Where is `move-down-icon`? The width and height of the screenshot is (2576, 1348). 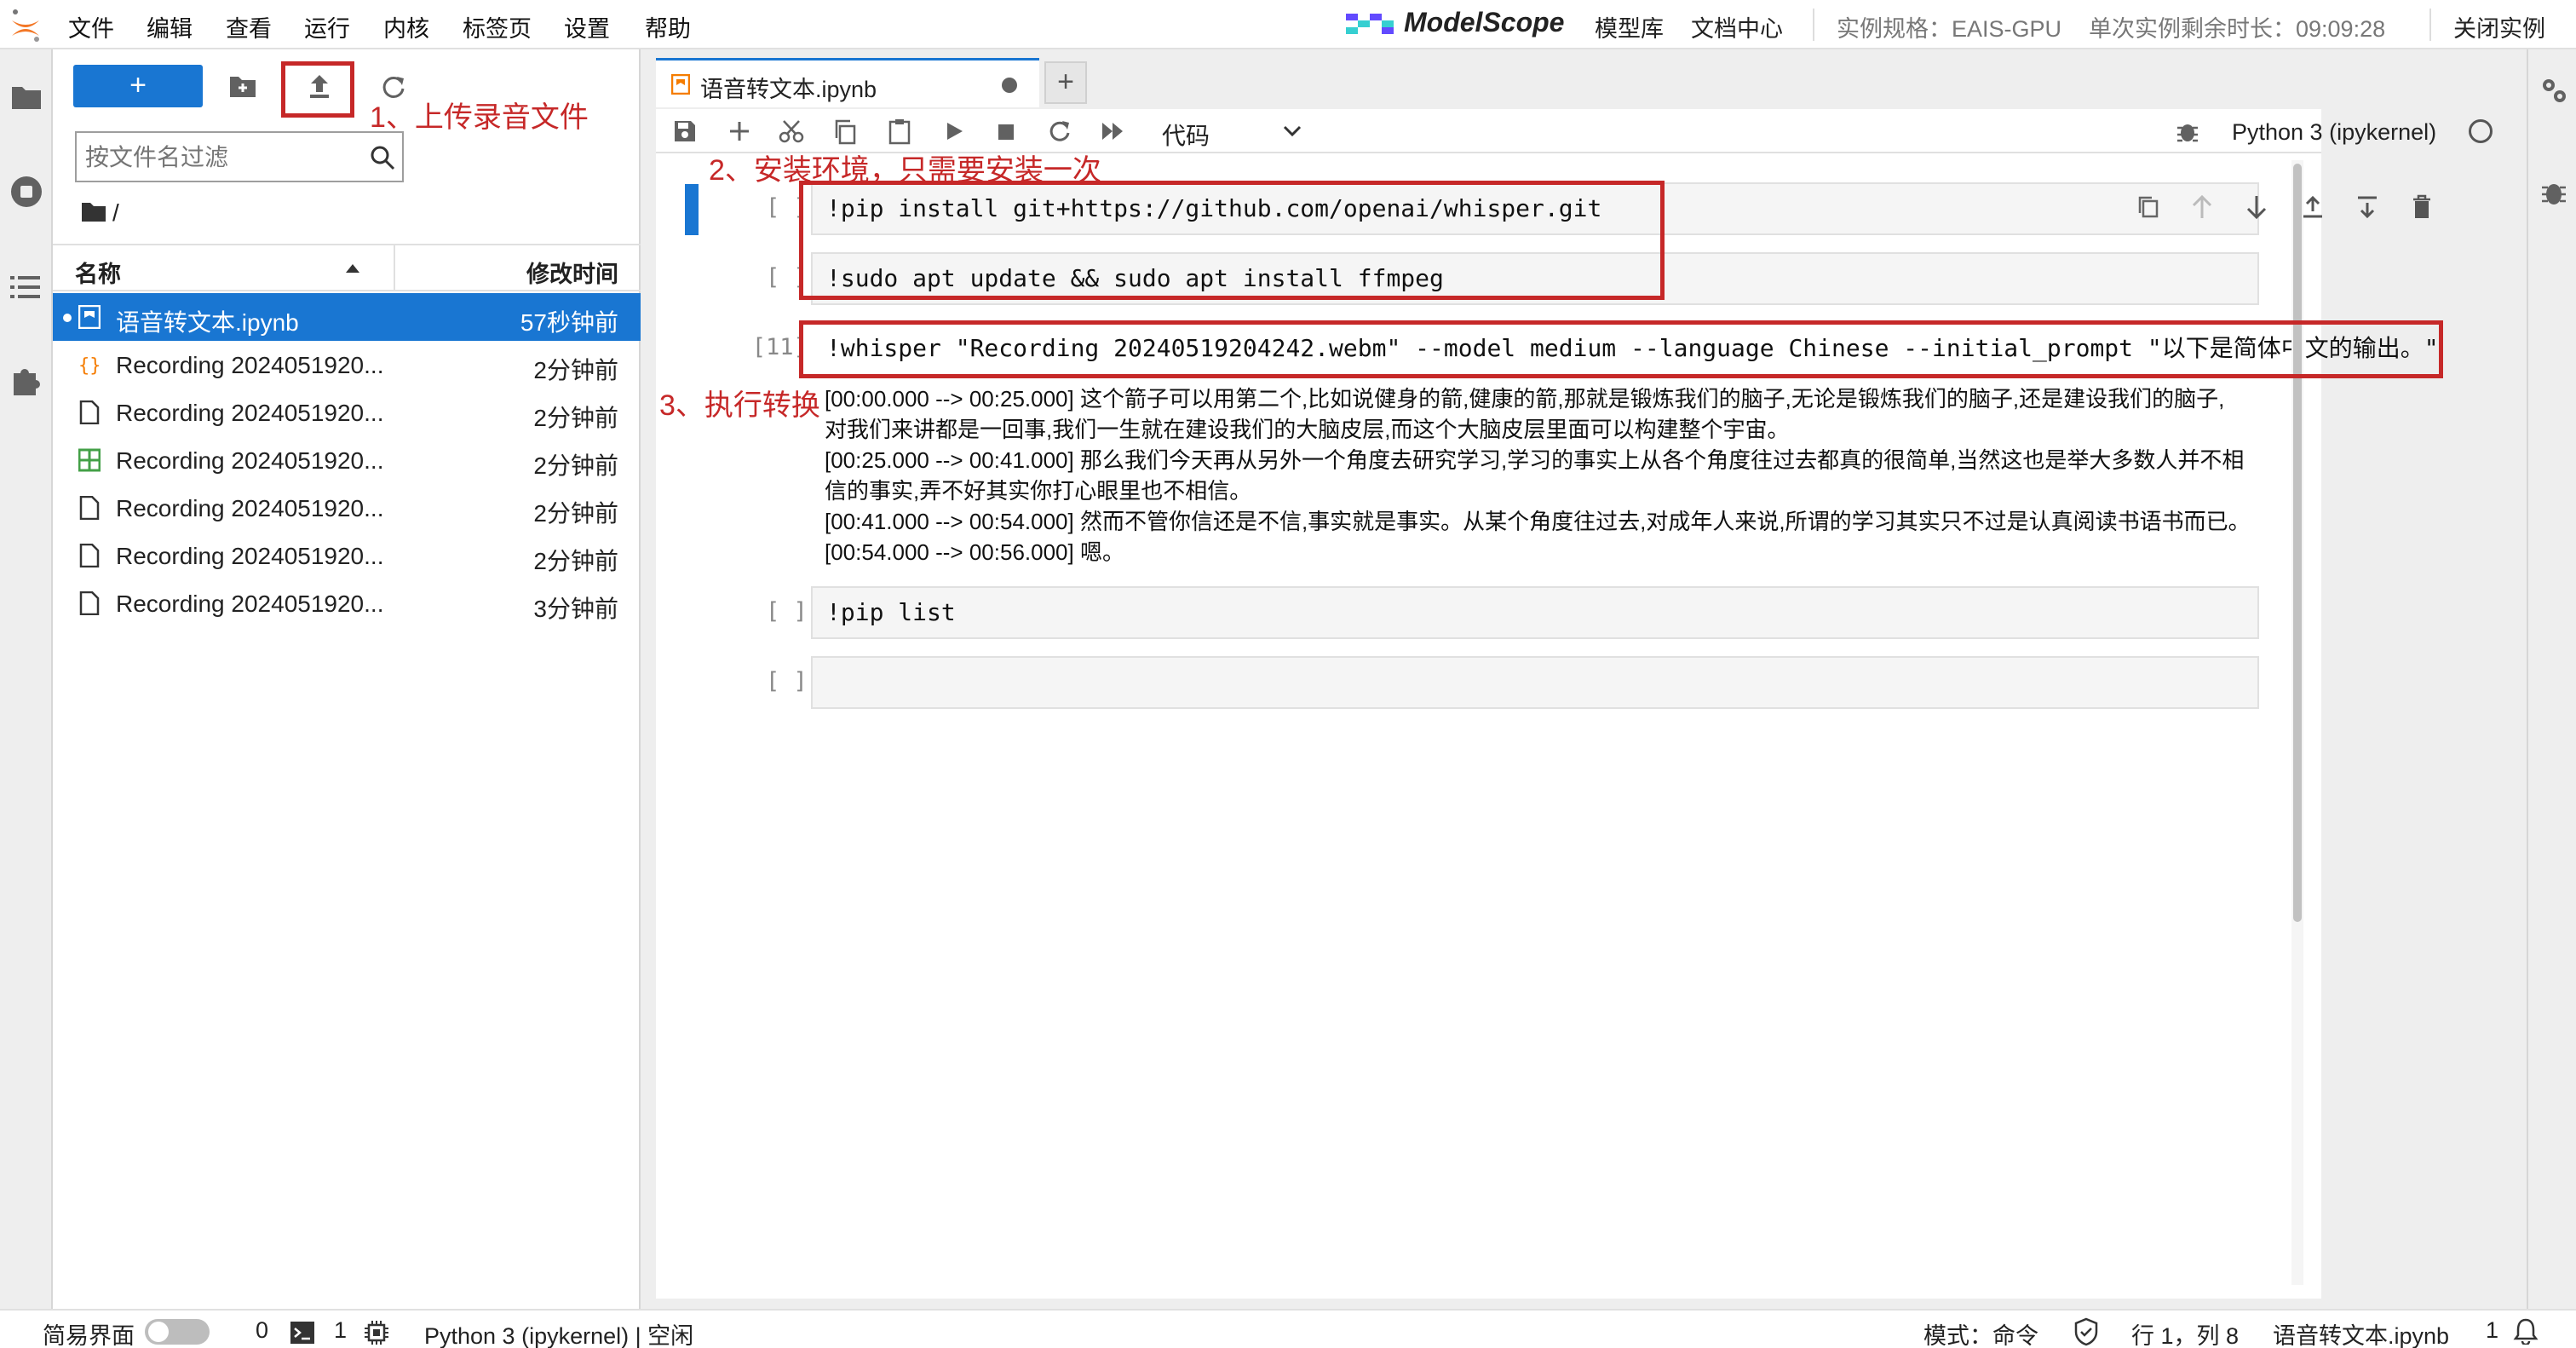 move-down-icon is located at coordinates (2257, 207).